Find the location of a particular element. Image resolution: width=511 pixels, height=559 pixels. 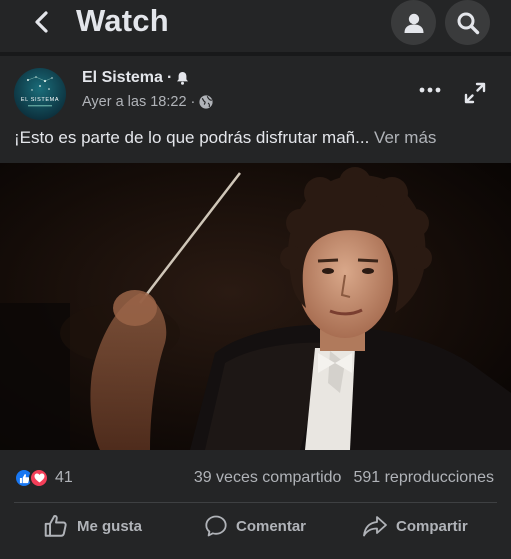

comment-button: Comentar is located at coordinates (255, 526).